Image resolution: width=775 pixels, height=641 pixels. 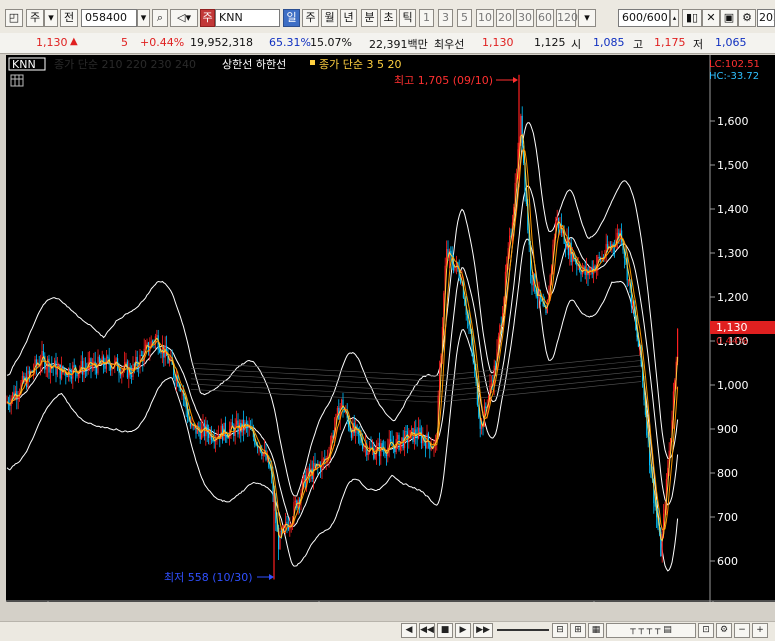 What do you see at coordinates (369, 18) in the screenshot?
I see `tab-minute: 분` at bounding box center [369, 18].